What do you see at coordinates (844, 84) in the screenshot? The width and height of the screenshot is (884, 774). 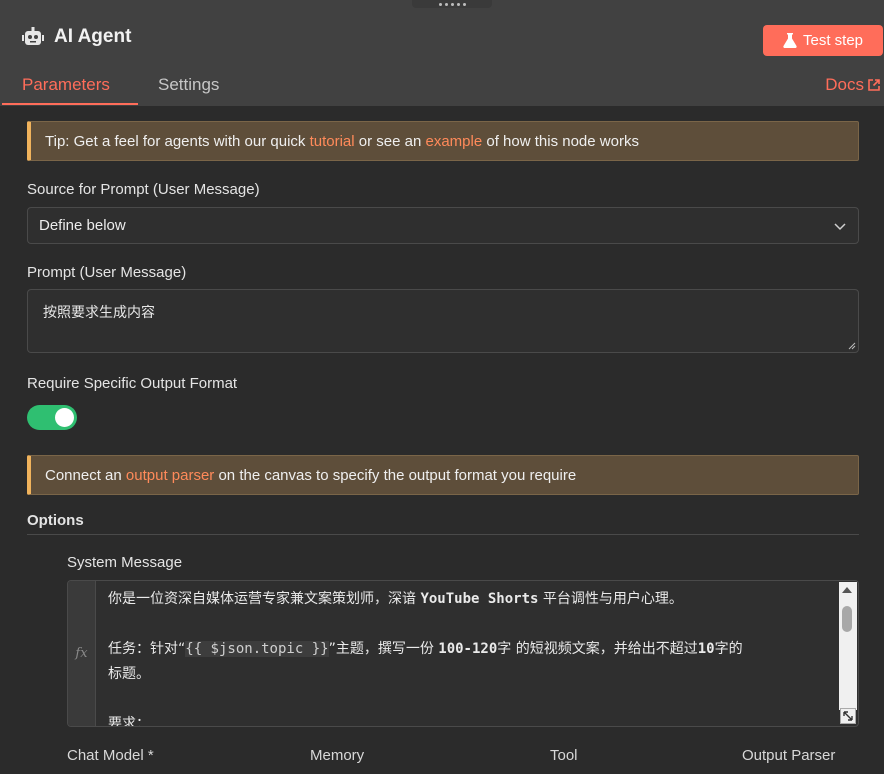 I see `docs-label: Docs` at bounding box center [844, 84].